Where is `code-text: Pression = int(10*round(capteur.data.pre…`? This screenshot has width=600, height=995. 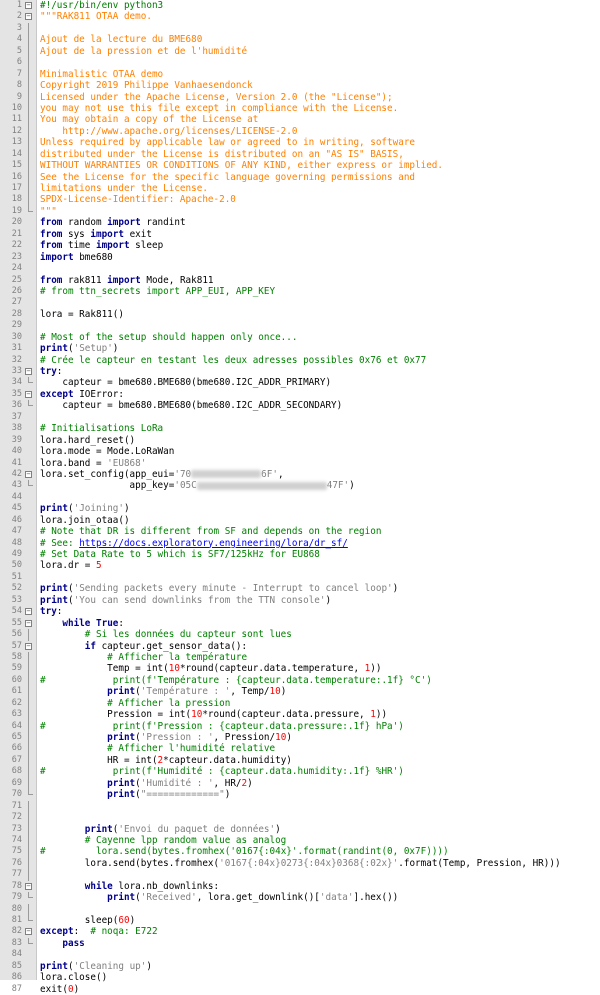
code-text: Pression = int(10*round(capteur.data.pre… is located at coordinates (213, 714).